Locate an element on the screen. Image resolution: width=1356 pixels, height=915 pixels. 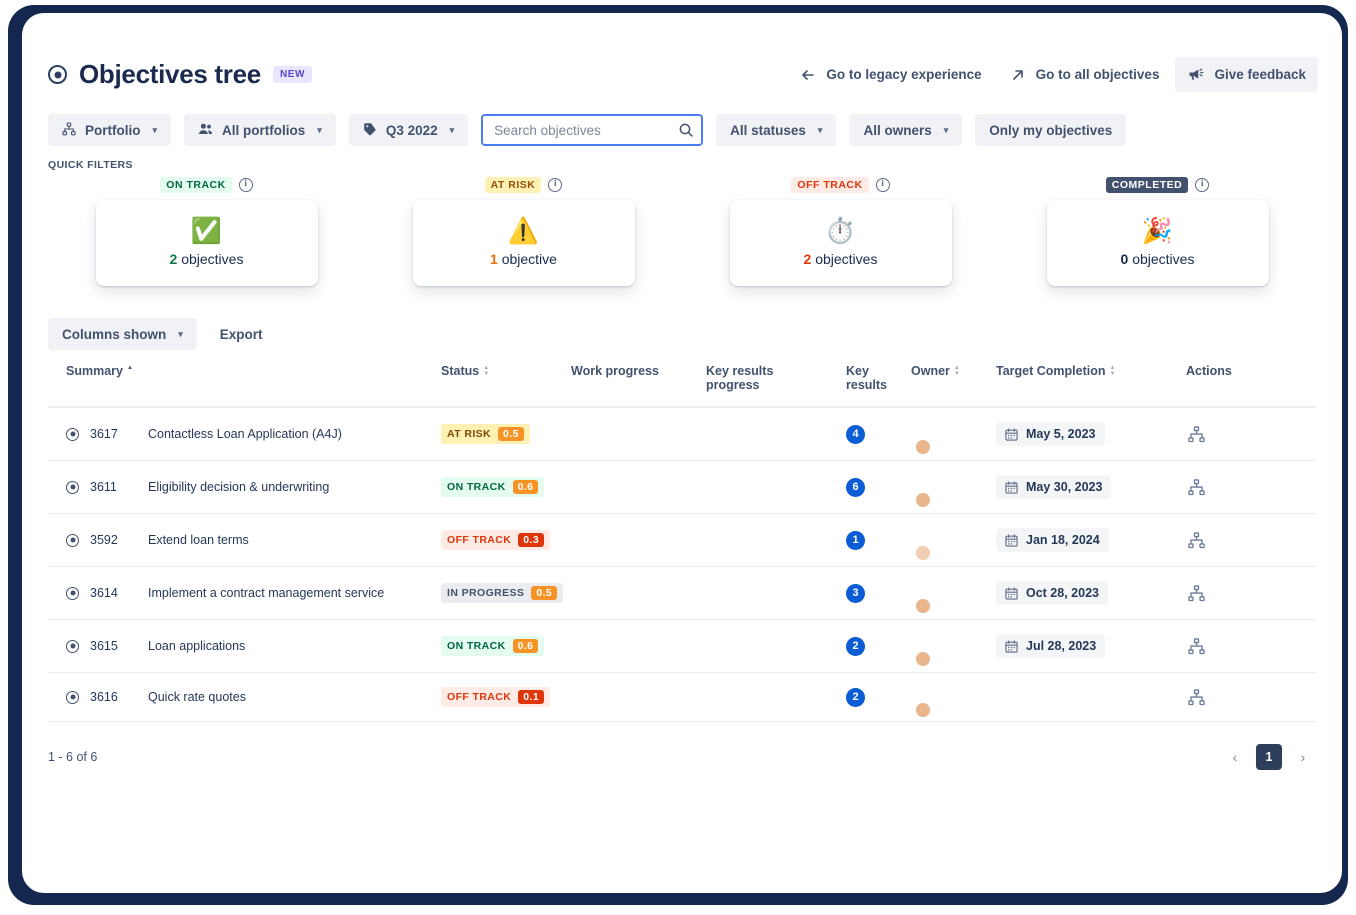
status-badge: AT RISK 0.5 is located at coordinates (485, 434).